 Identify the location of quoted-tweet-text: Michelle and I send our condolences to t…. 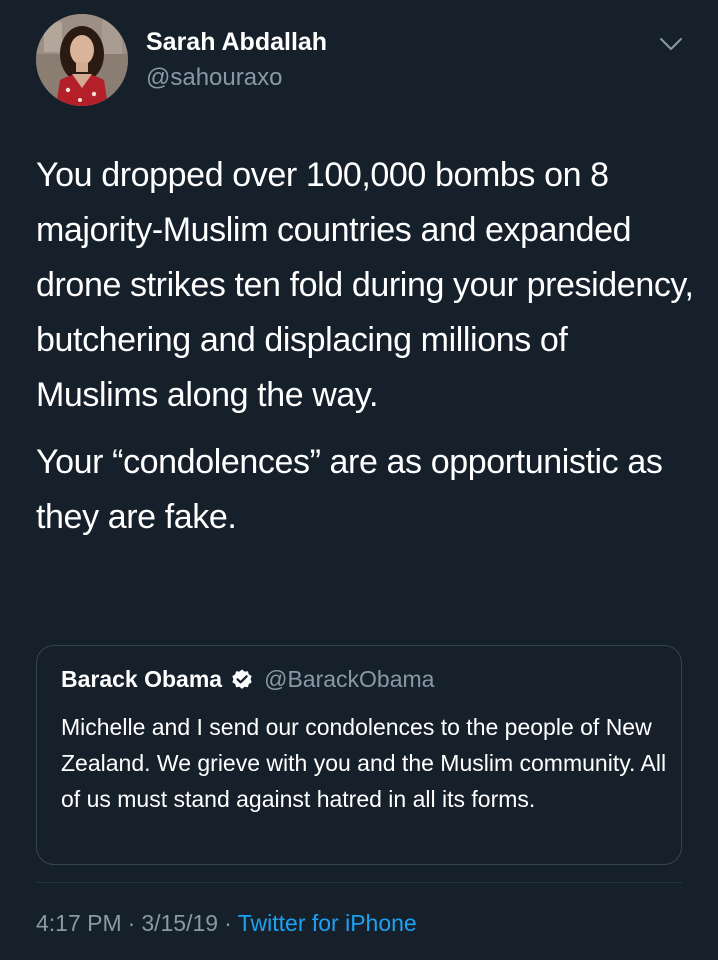
(364, 763).